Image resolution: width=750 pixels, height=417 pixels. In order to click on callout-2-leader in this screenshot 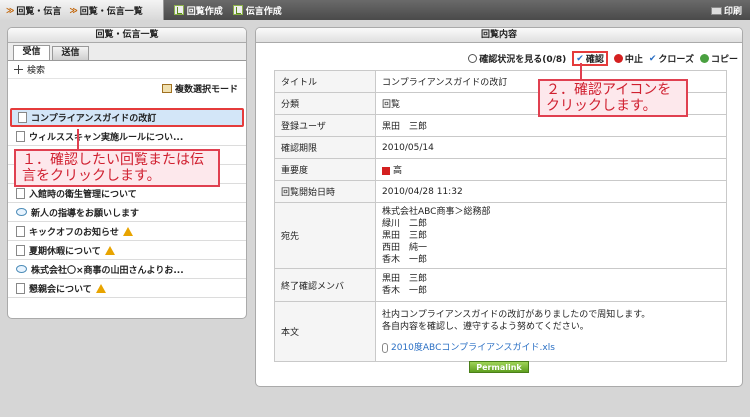, I will do `click(581, 71)`.